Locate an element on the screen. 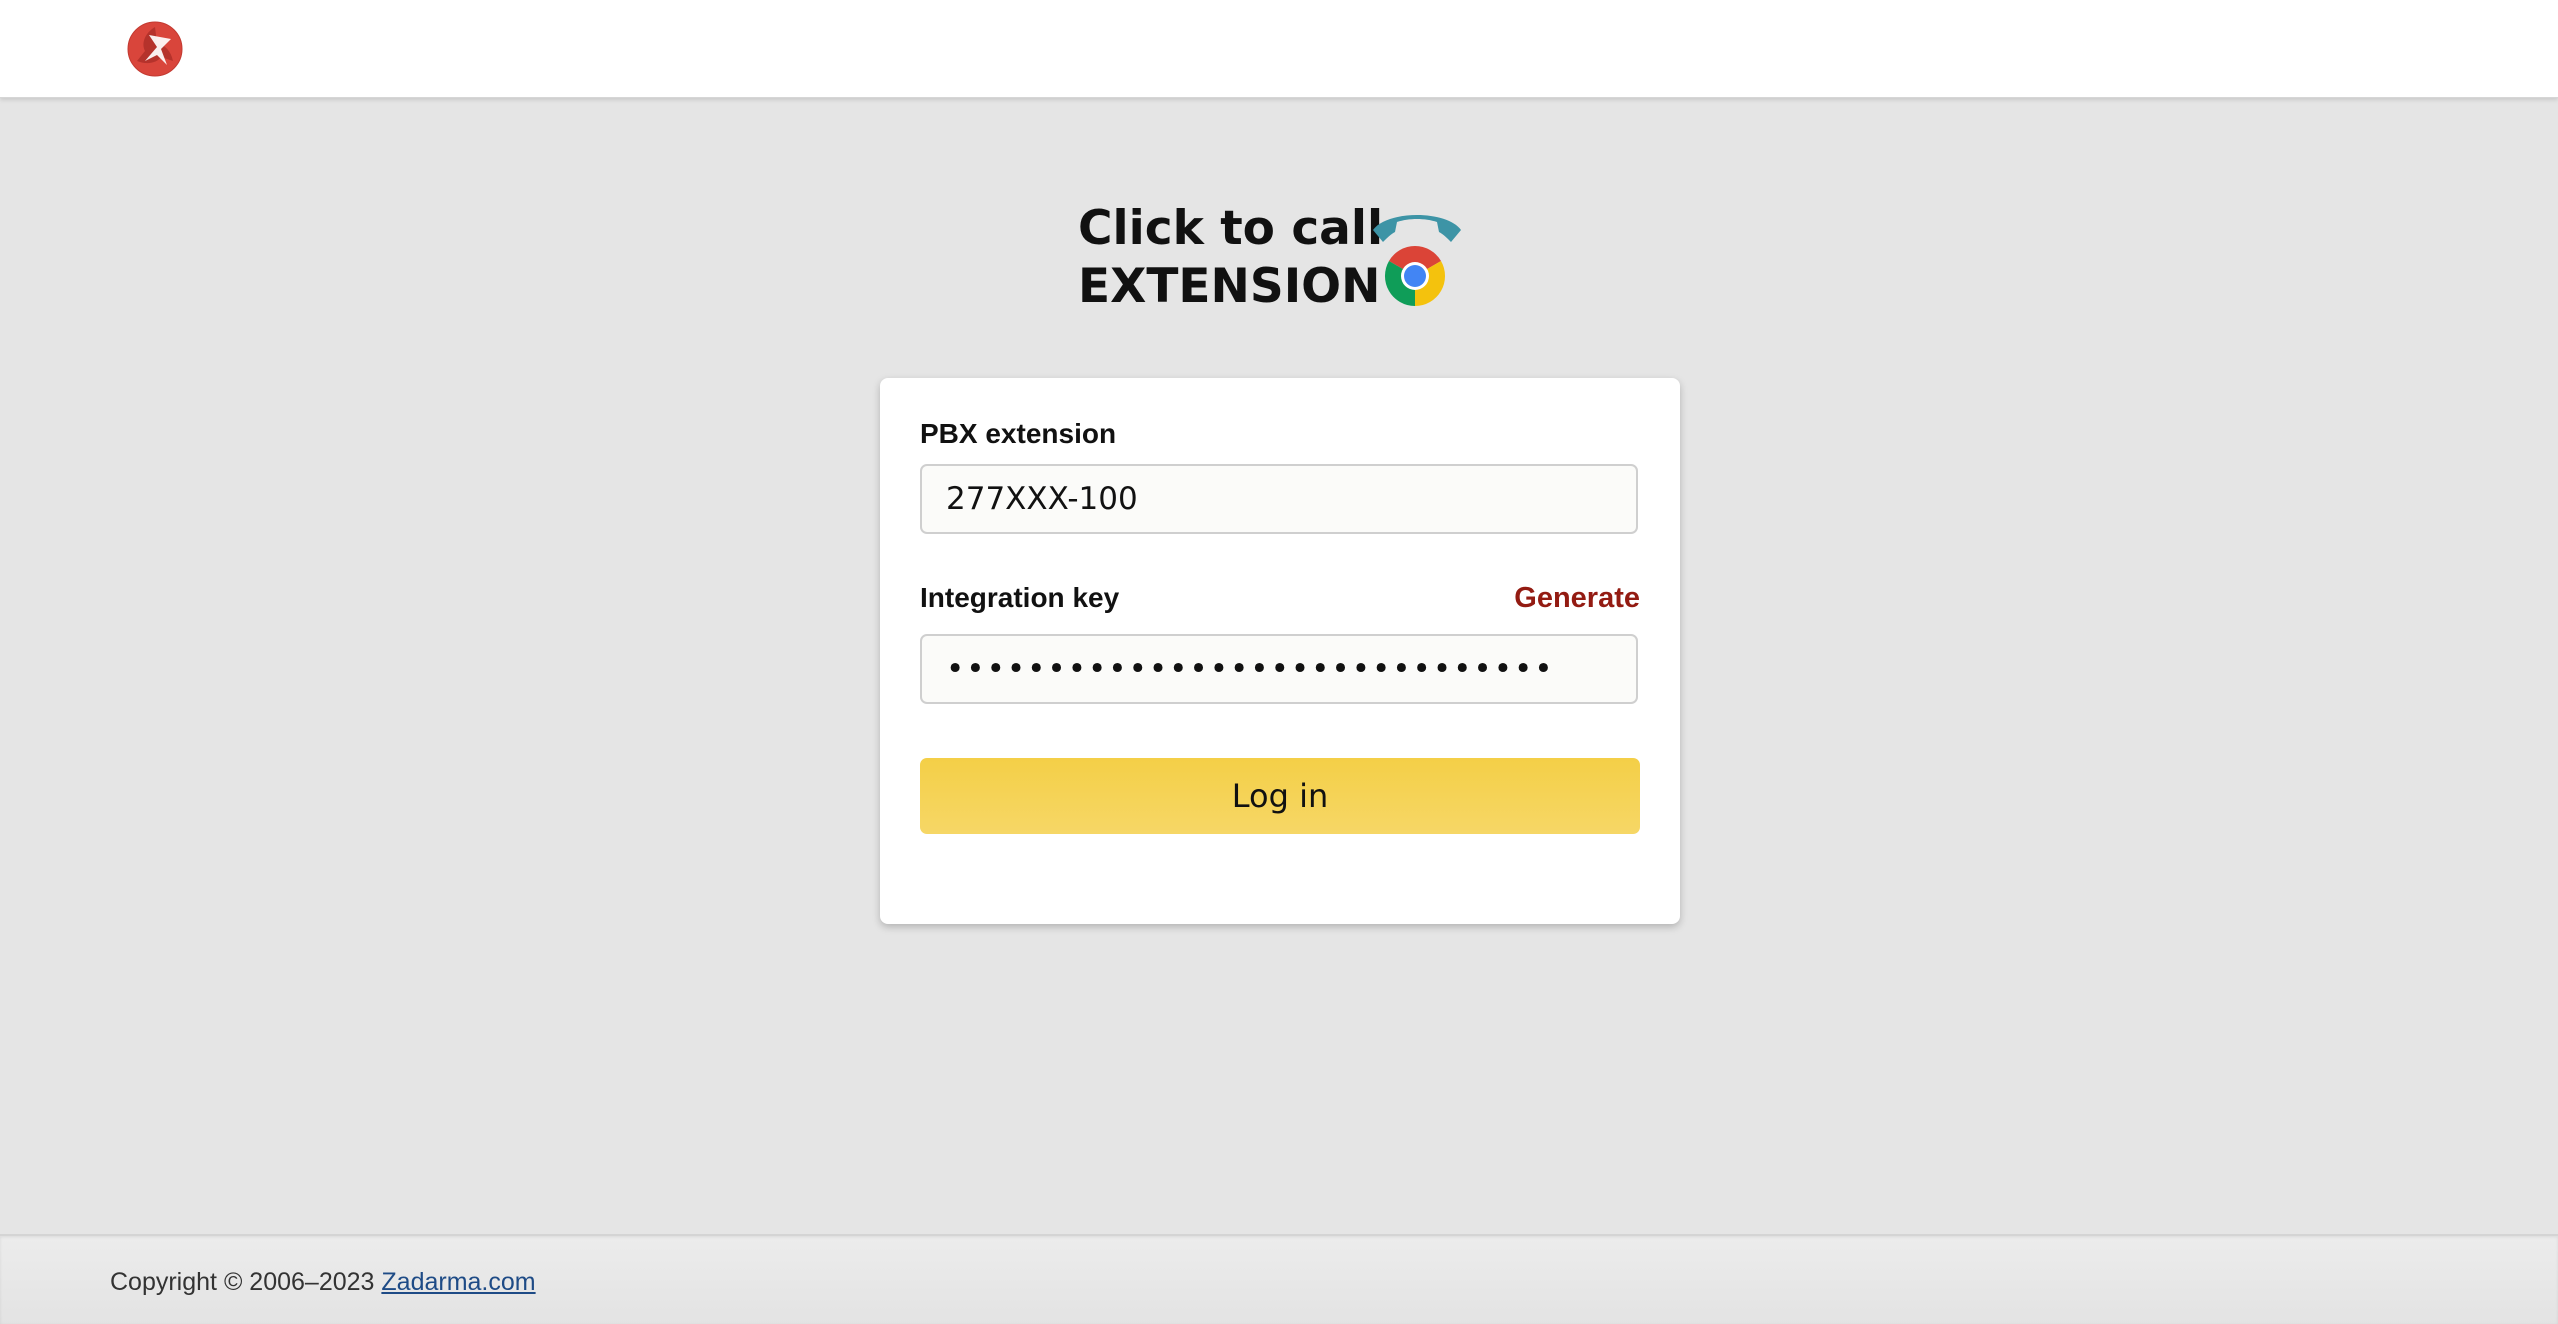  phone-chrome-icon is located at coordinates (1417, 260).